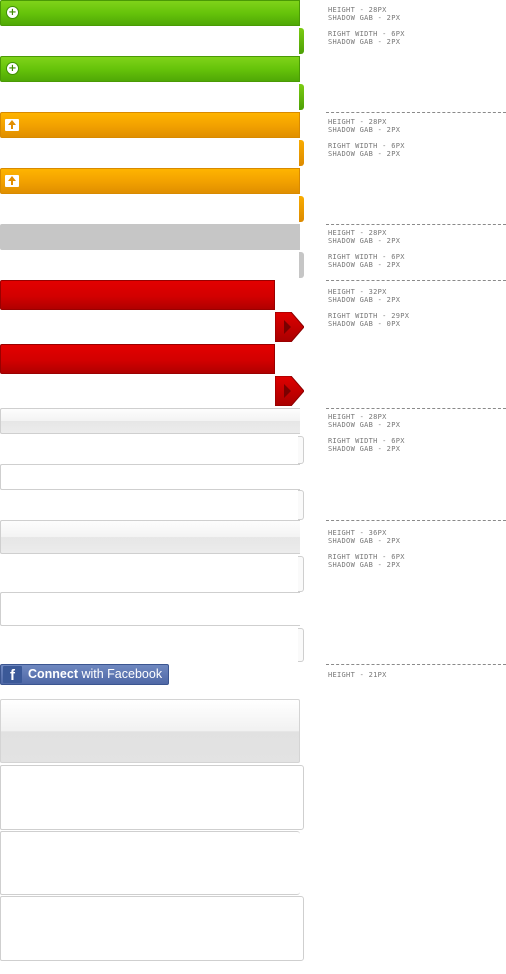 Image resolution: width=506 pixels, height=974 pixels. I want to click on note-height: HEIGHT - 36PX, so click(357, 533).